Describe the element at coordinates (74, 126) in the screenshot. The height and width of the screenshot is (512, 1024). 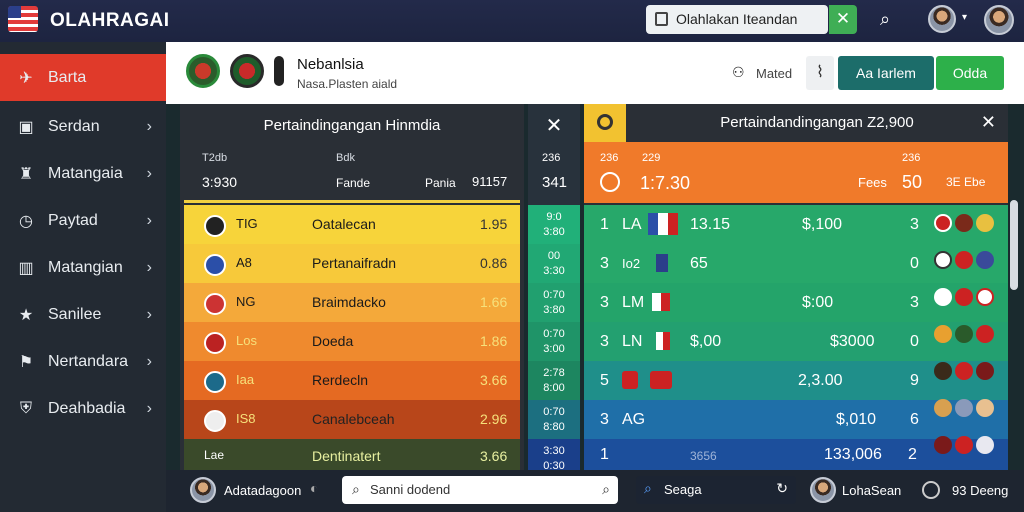
I see `sidebar-item-label: Serdan` at that location.